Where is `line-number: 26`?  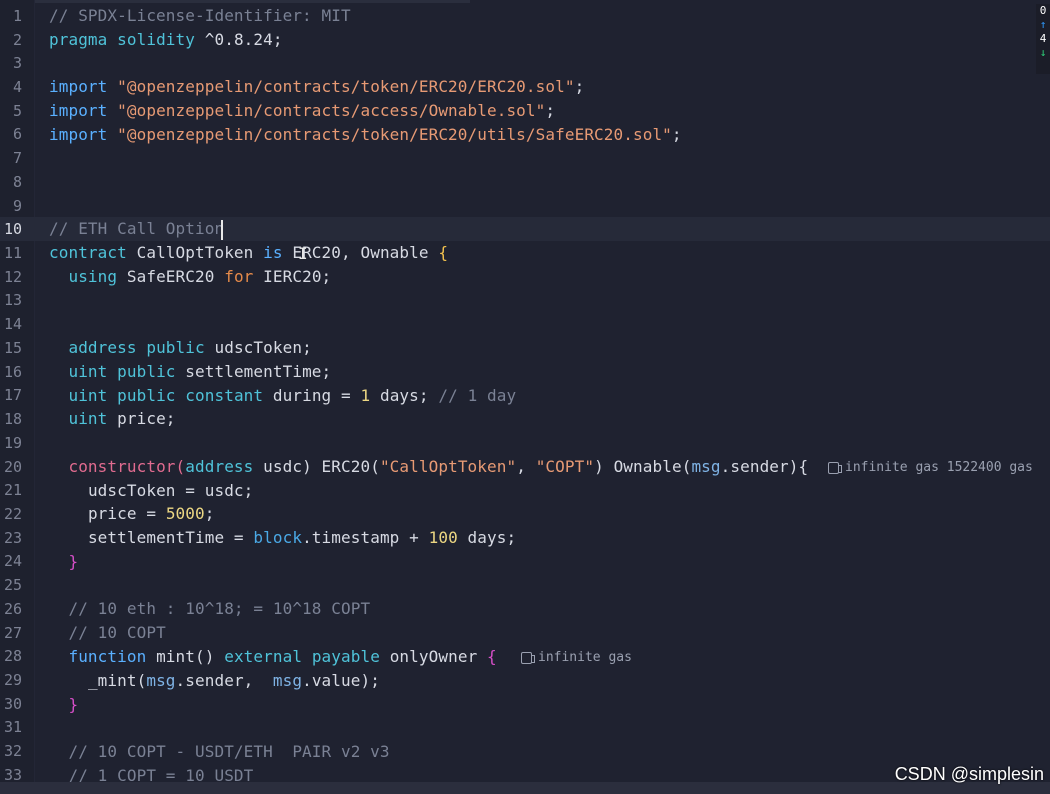 line-number: 26 is located at coordinates (12, 608).